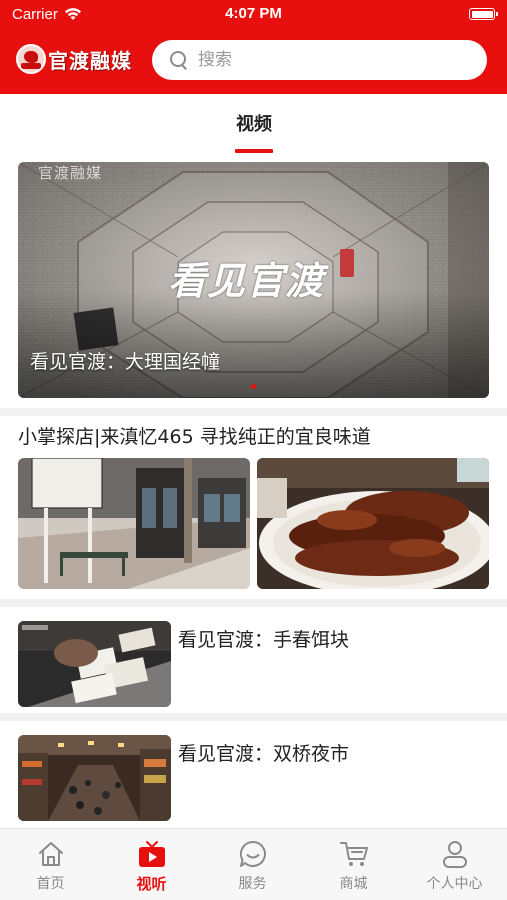  What do you see at coordinates (347, 263) in the screenshot?
I see `seal-stamp-icon` at bounding box center [347, 263].